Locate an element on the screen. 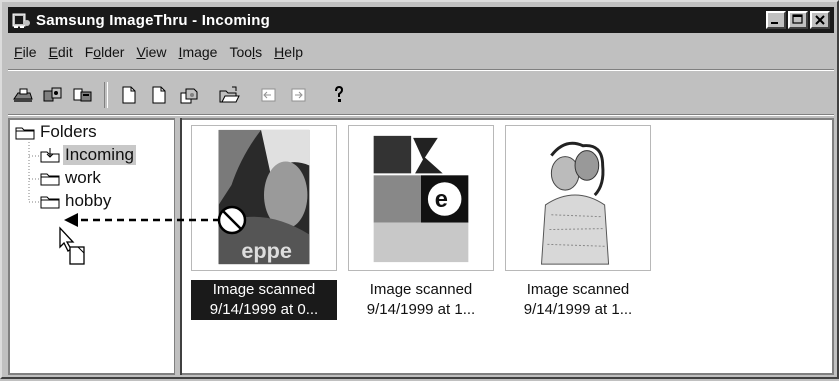  tree-item-label: Incoming is located at coordinates (99, 155).